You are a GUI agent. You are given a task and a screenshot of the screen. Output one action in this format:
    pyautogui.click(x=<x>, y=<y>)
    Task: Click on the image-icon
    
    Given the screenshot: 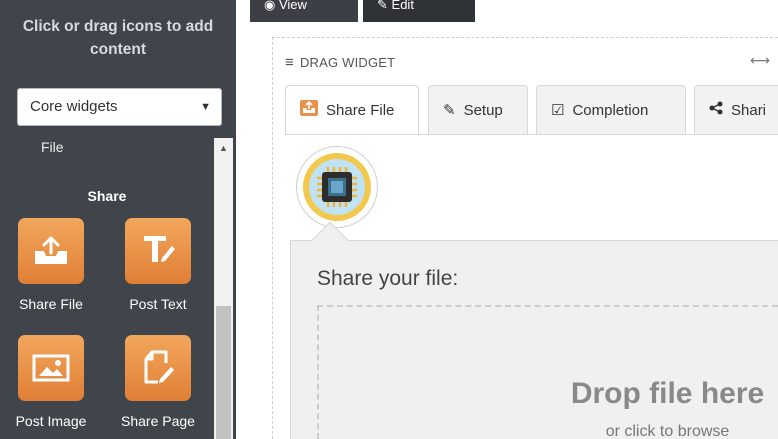 What is the action you would take?
    pyautogui.click(x=51, y=368)
    